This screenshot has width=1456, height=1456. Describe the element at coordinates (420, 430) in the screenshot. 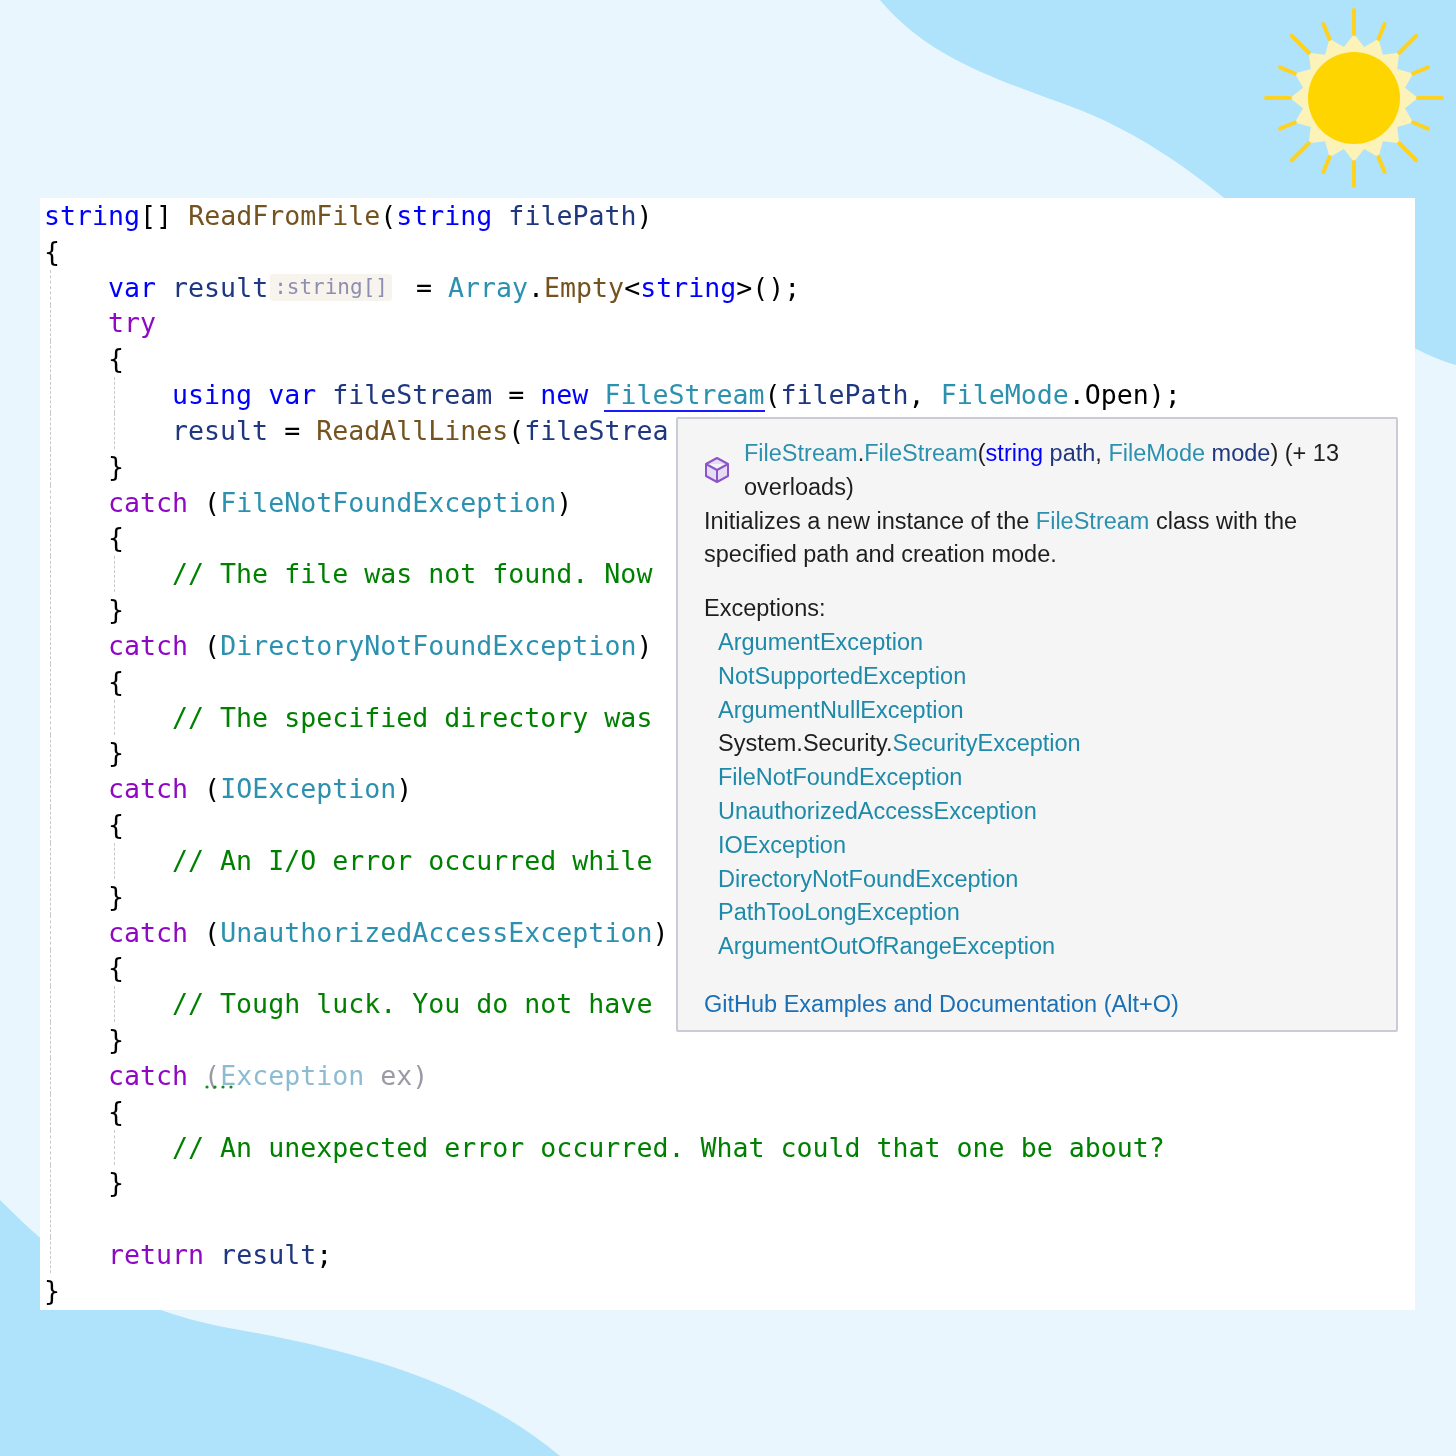

I see `code-line: result = ReadAllLines(fileStrea` at that location.